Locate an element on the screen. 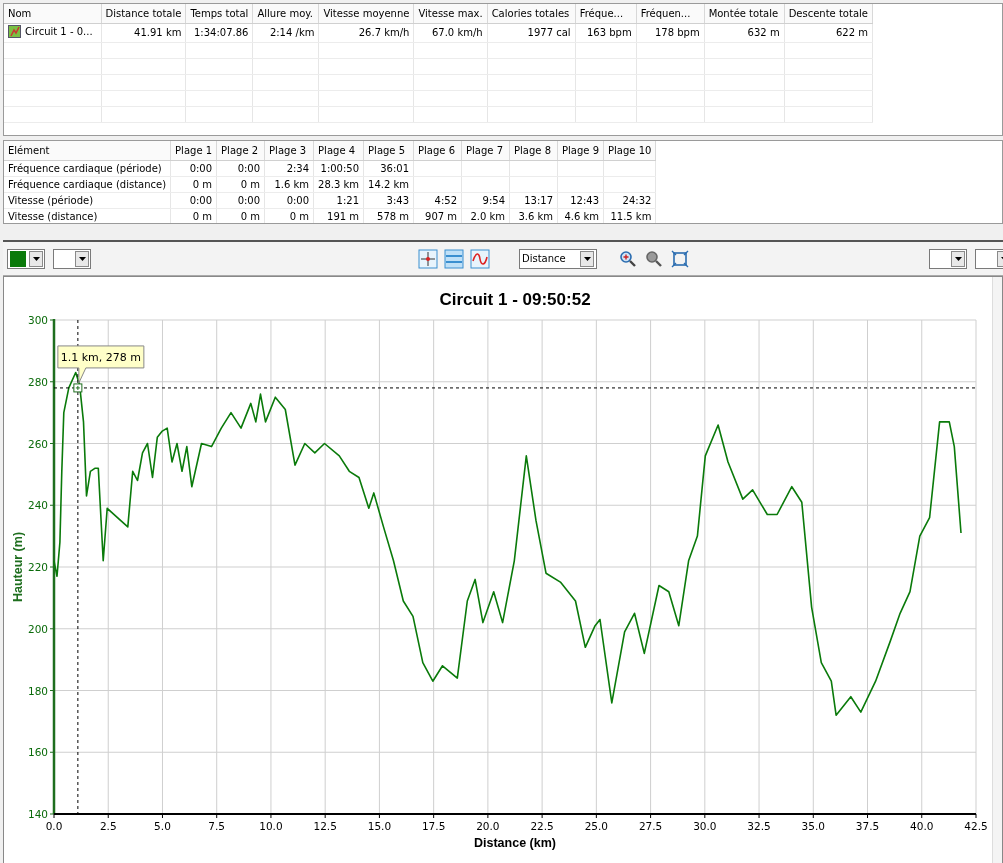 This screenshot has width=1003, height=863. column-header: Nom is located at coordinates (52, 13).